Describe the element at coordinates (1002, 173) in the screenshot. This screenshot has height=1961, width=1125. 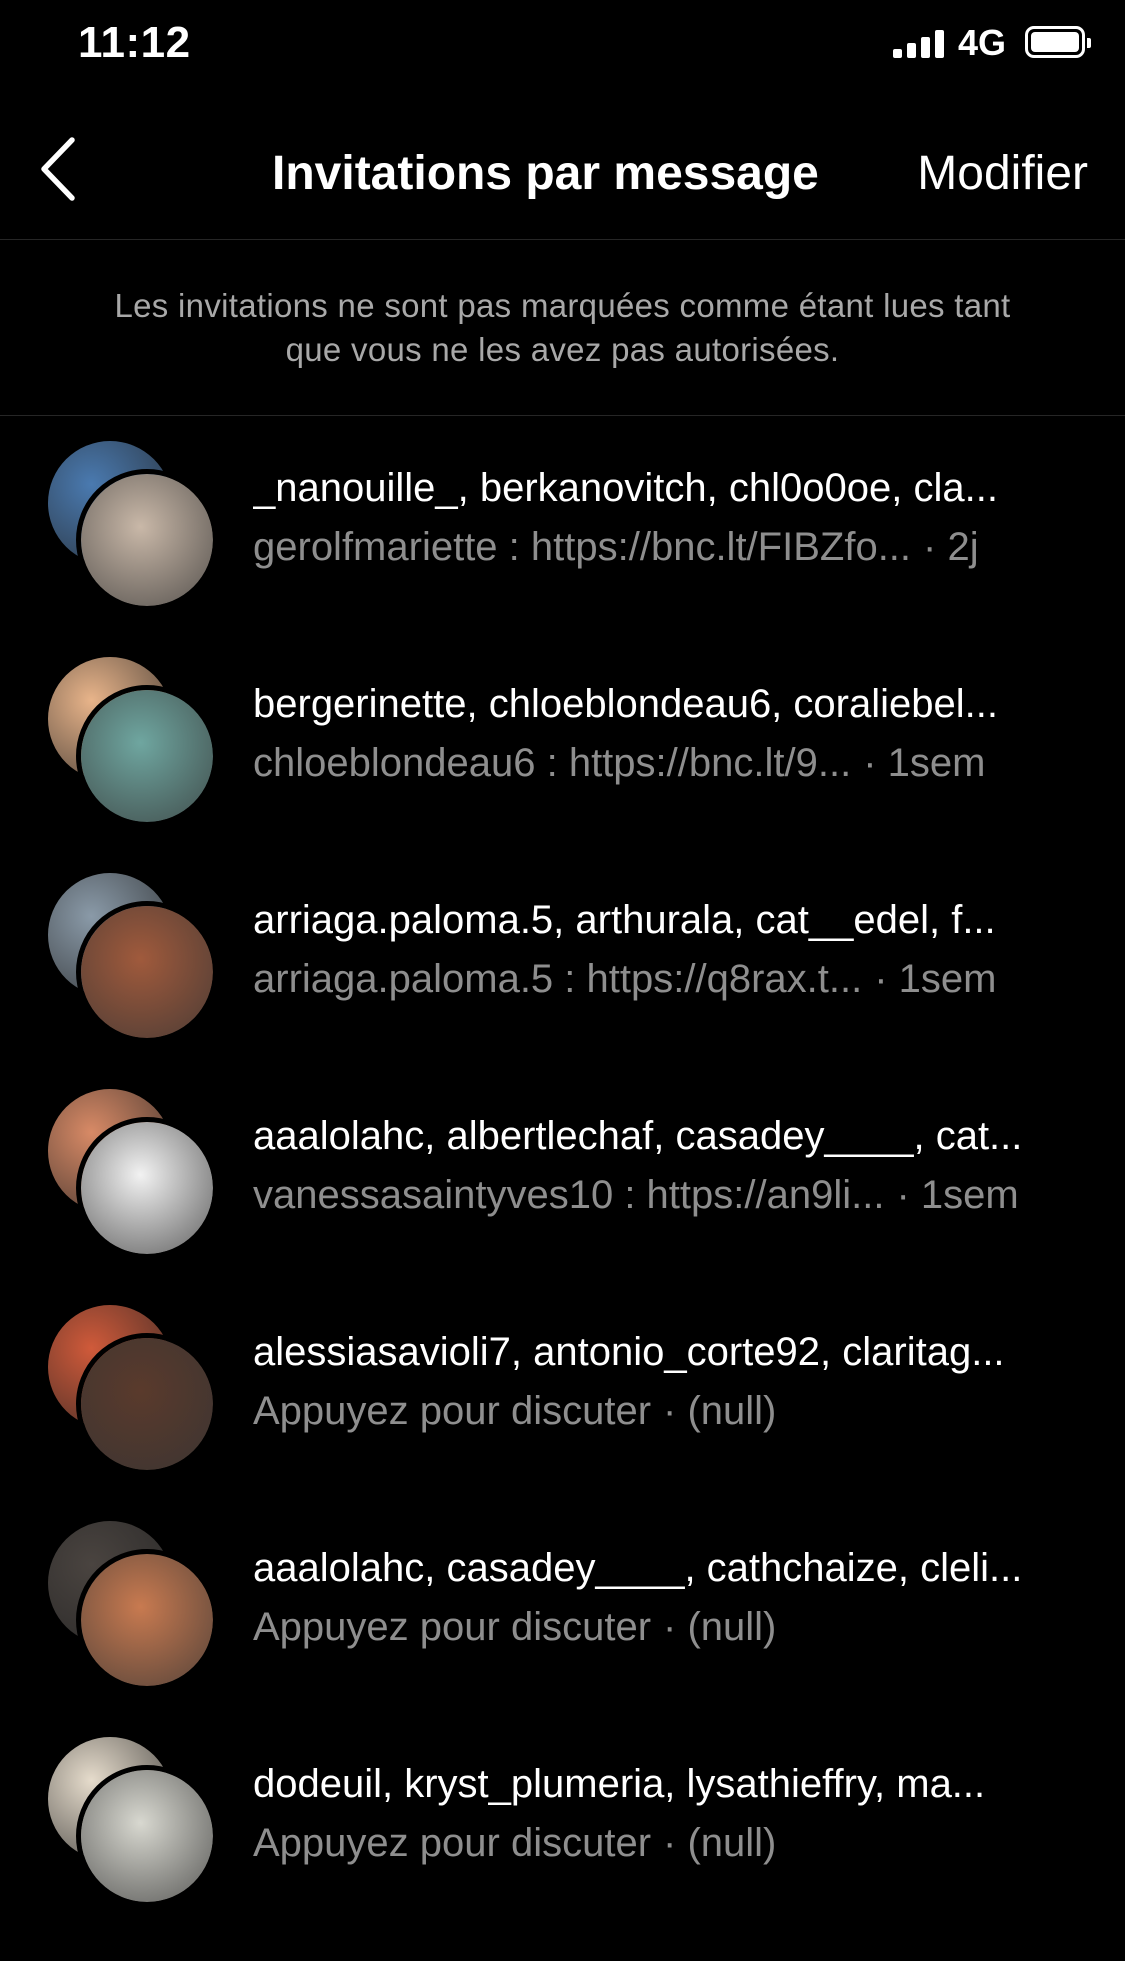
I see `edit-button: Modifier` at that location.